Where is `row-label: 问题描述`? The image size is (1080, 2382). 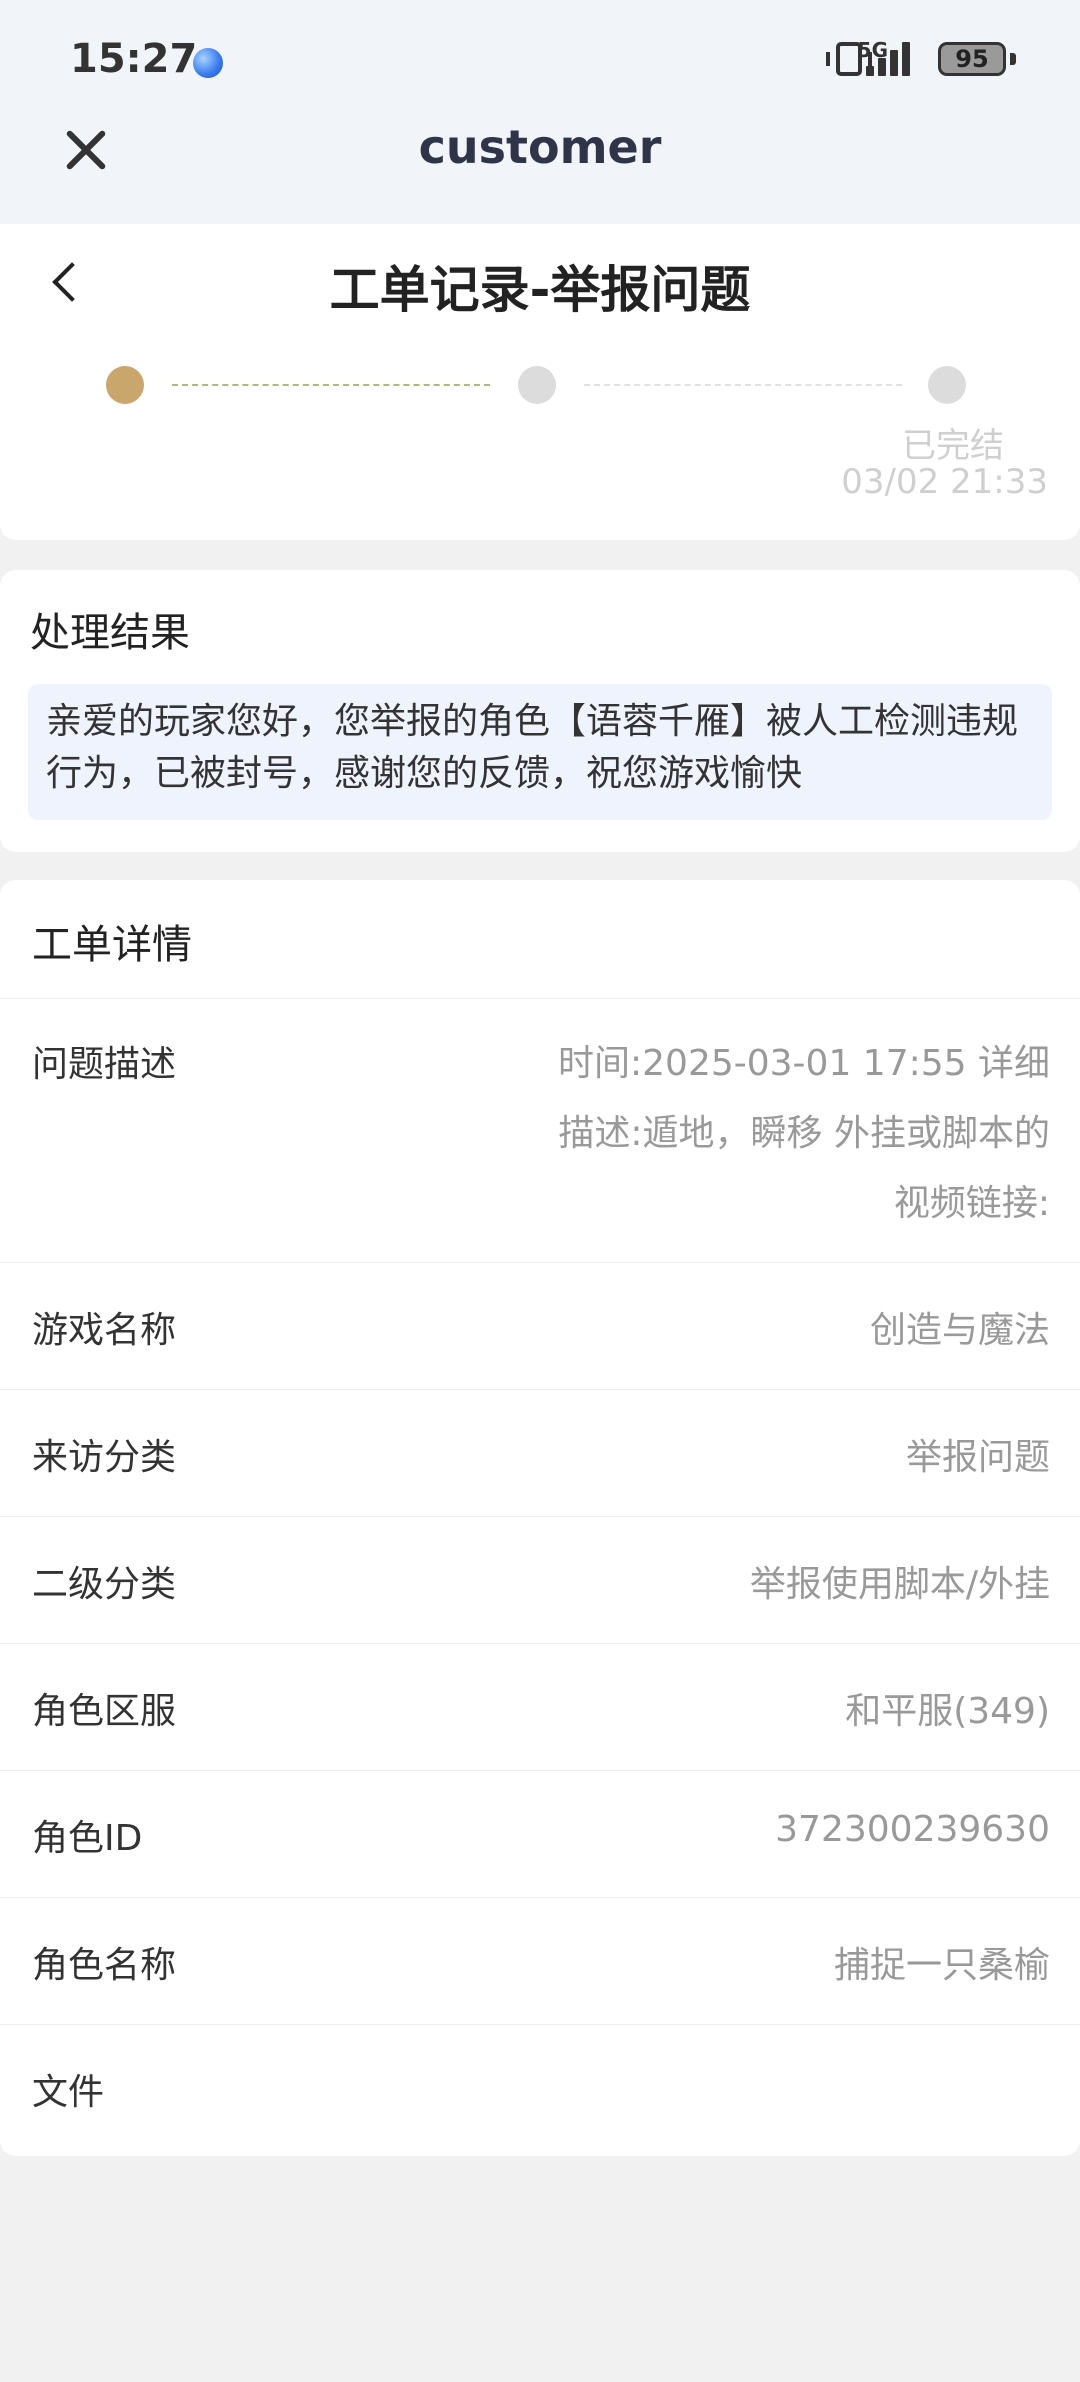
row-label: 问题描述 is located at coordinates (104, 1064).